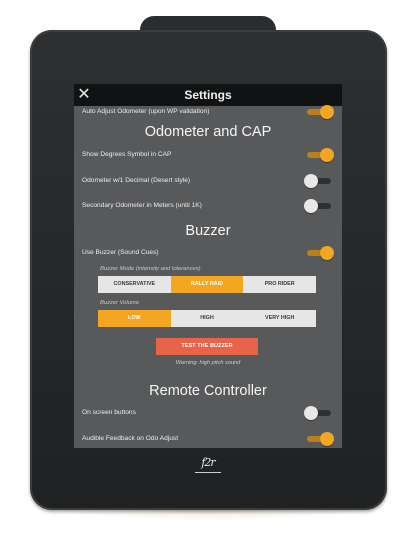 The height and width of the screenshot is (551, 416). What do you see at coordinates (319, 413) in the screenshot?
I see `toggle-onscreen` at bounding box center [319, 413].